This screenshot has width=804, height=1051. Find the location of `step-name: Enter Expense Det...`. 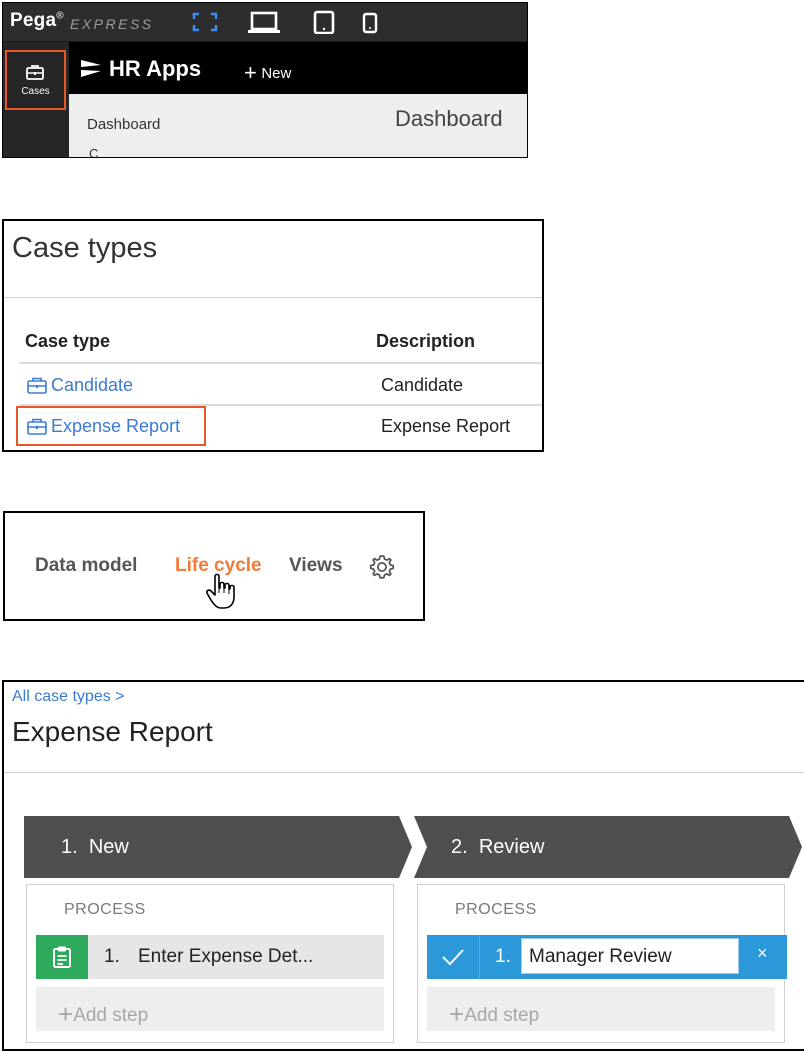

step-name: Enter Expense Det... is located at coordinates (226, 956).